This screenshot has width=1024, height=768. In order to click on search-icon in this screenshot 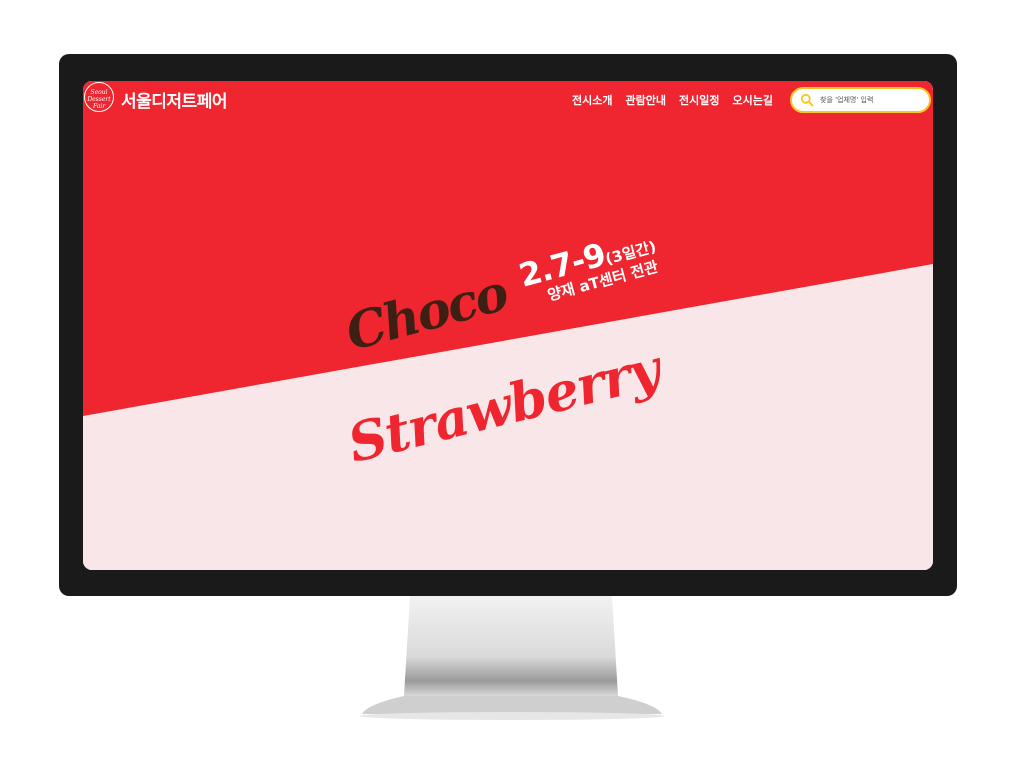, I will do `click(807, 100)`.